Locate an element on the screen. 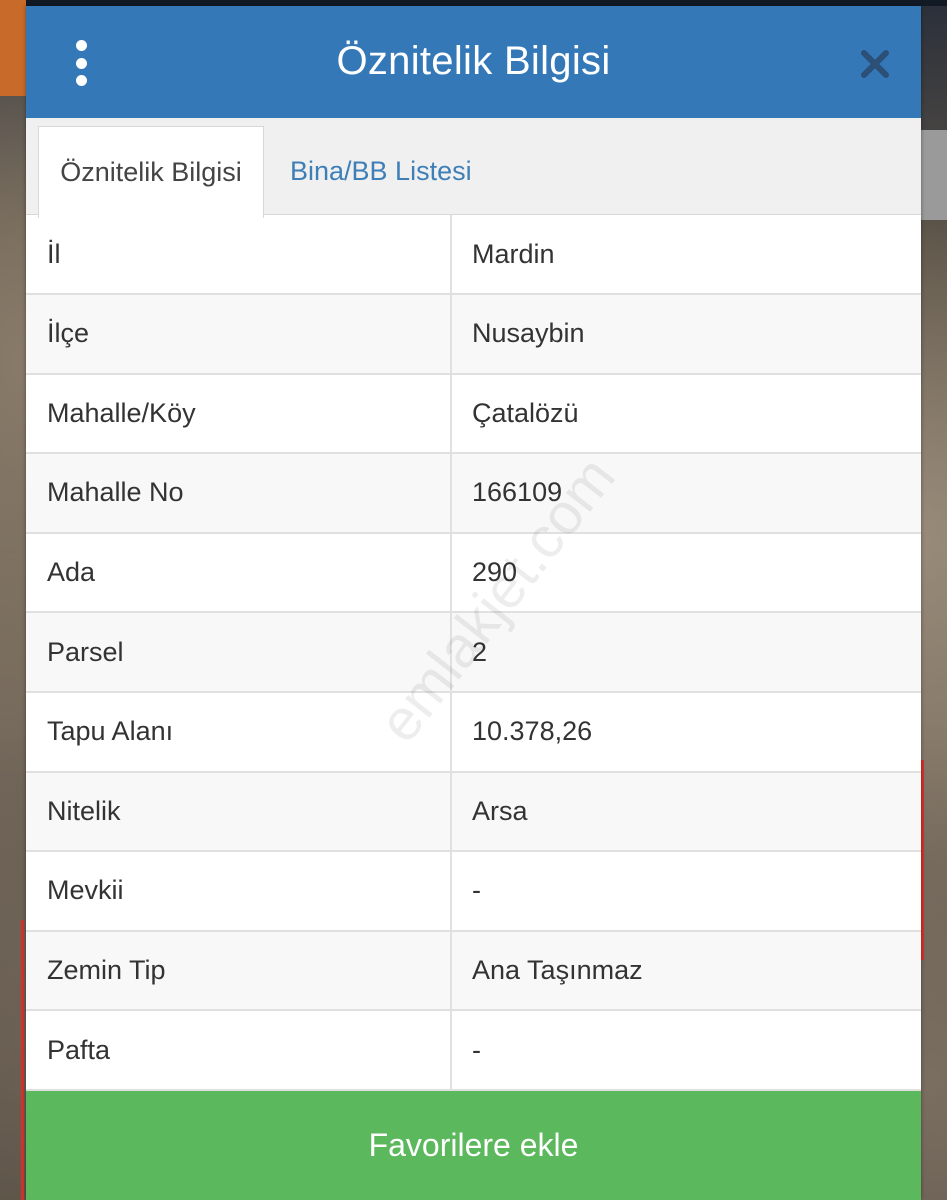  dialog-title: Öznitelik Bilgisi is located at coordinates (473, 61).